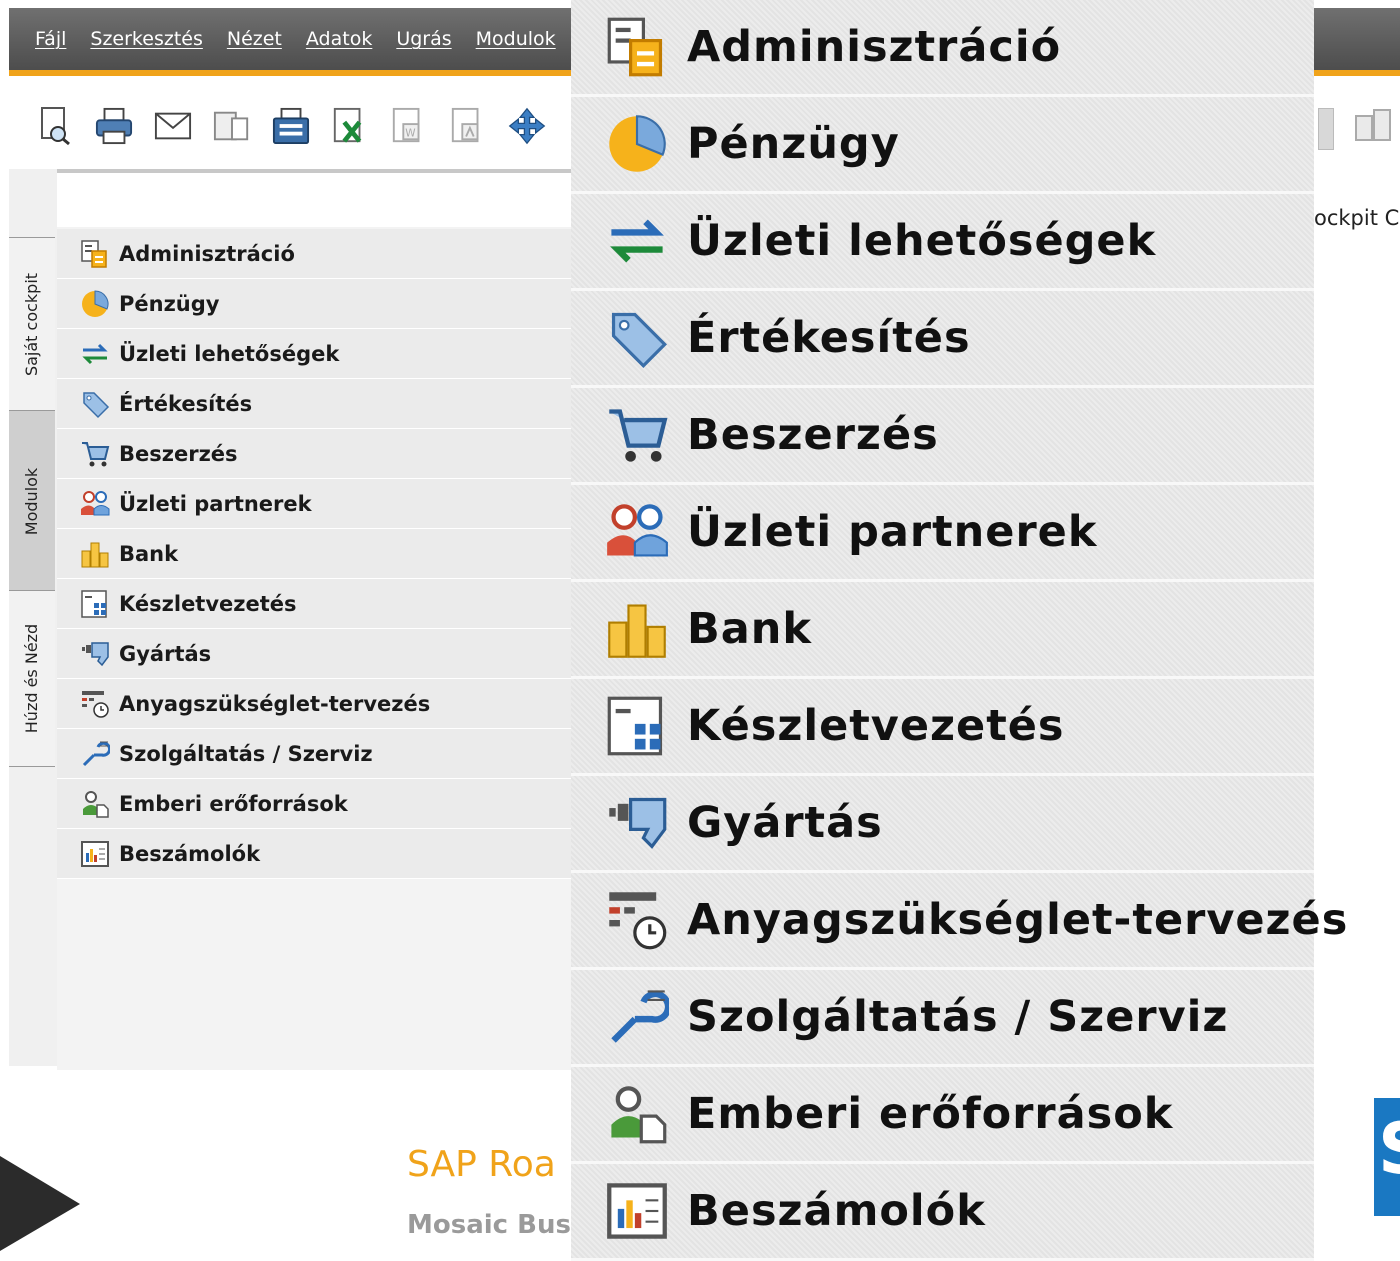  What do you see at coordinates (750, 629) in the screenshot?
I see `zoom-module-label: Bank` at bounding box center [750, 629].